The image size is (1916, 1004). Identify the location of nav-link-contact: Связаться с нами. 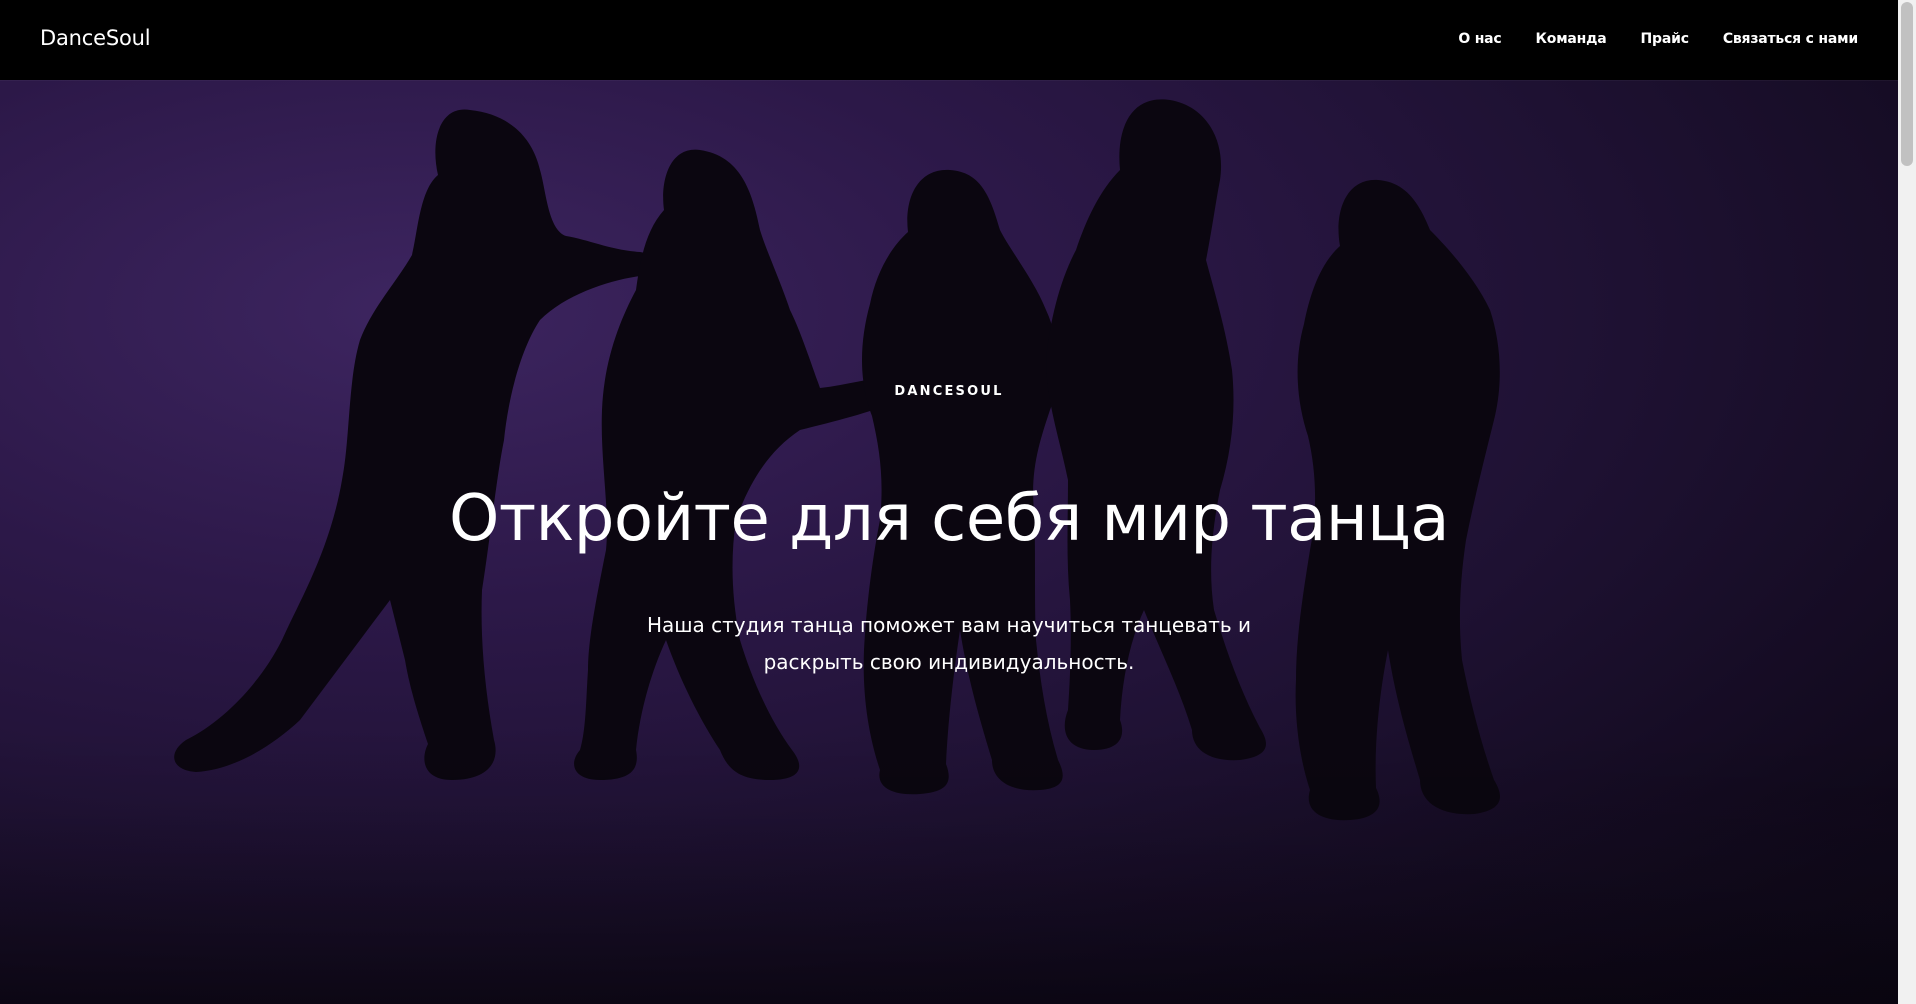
(1790, 39).